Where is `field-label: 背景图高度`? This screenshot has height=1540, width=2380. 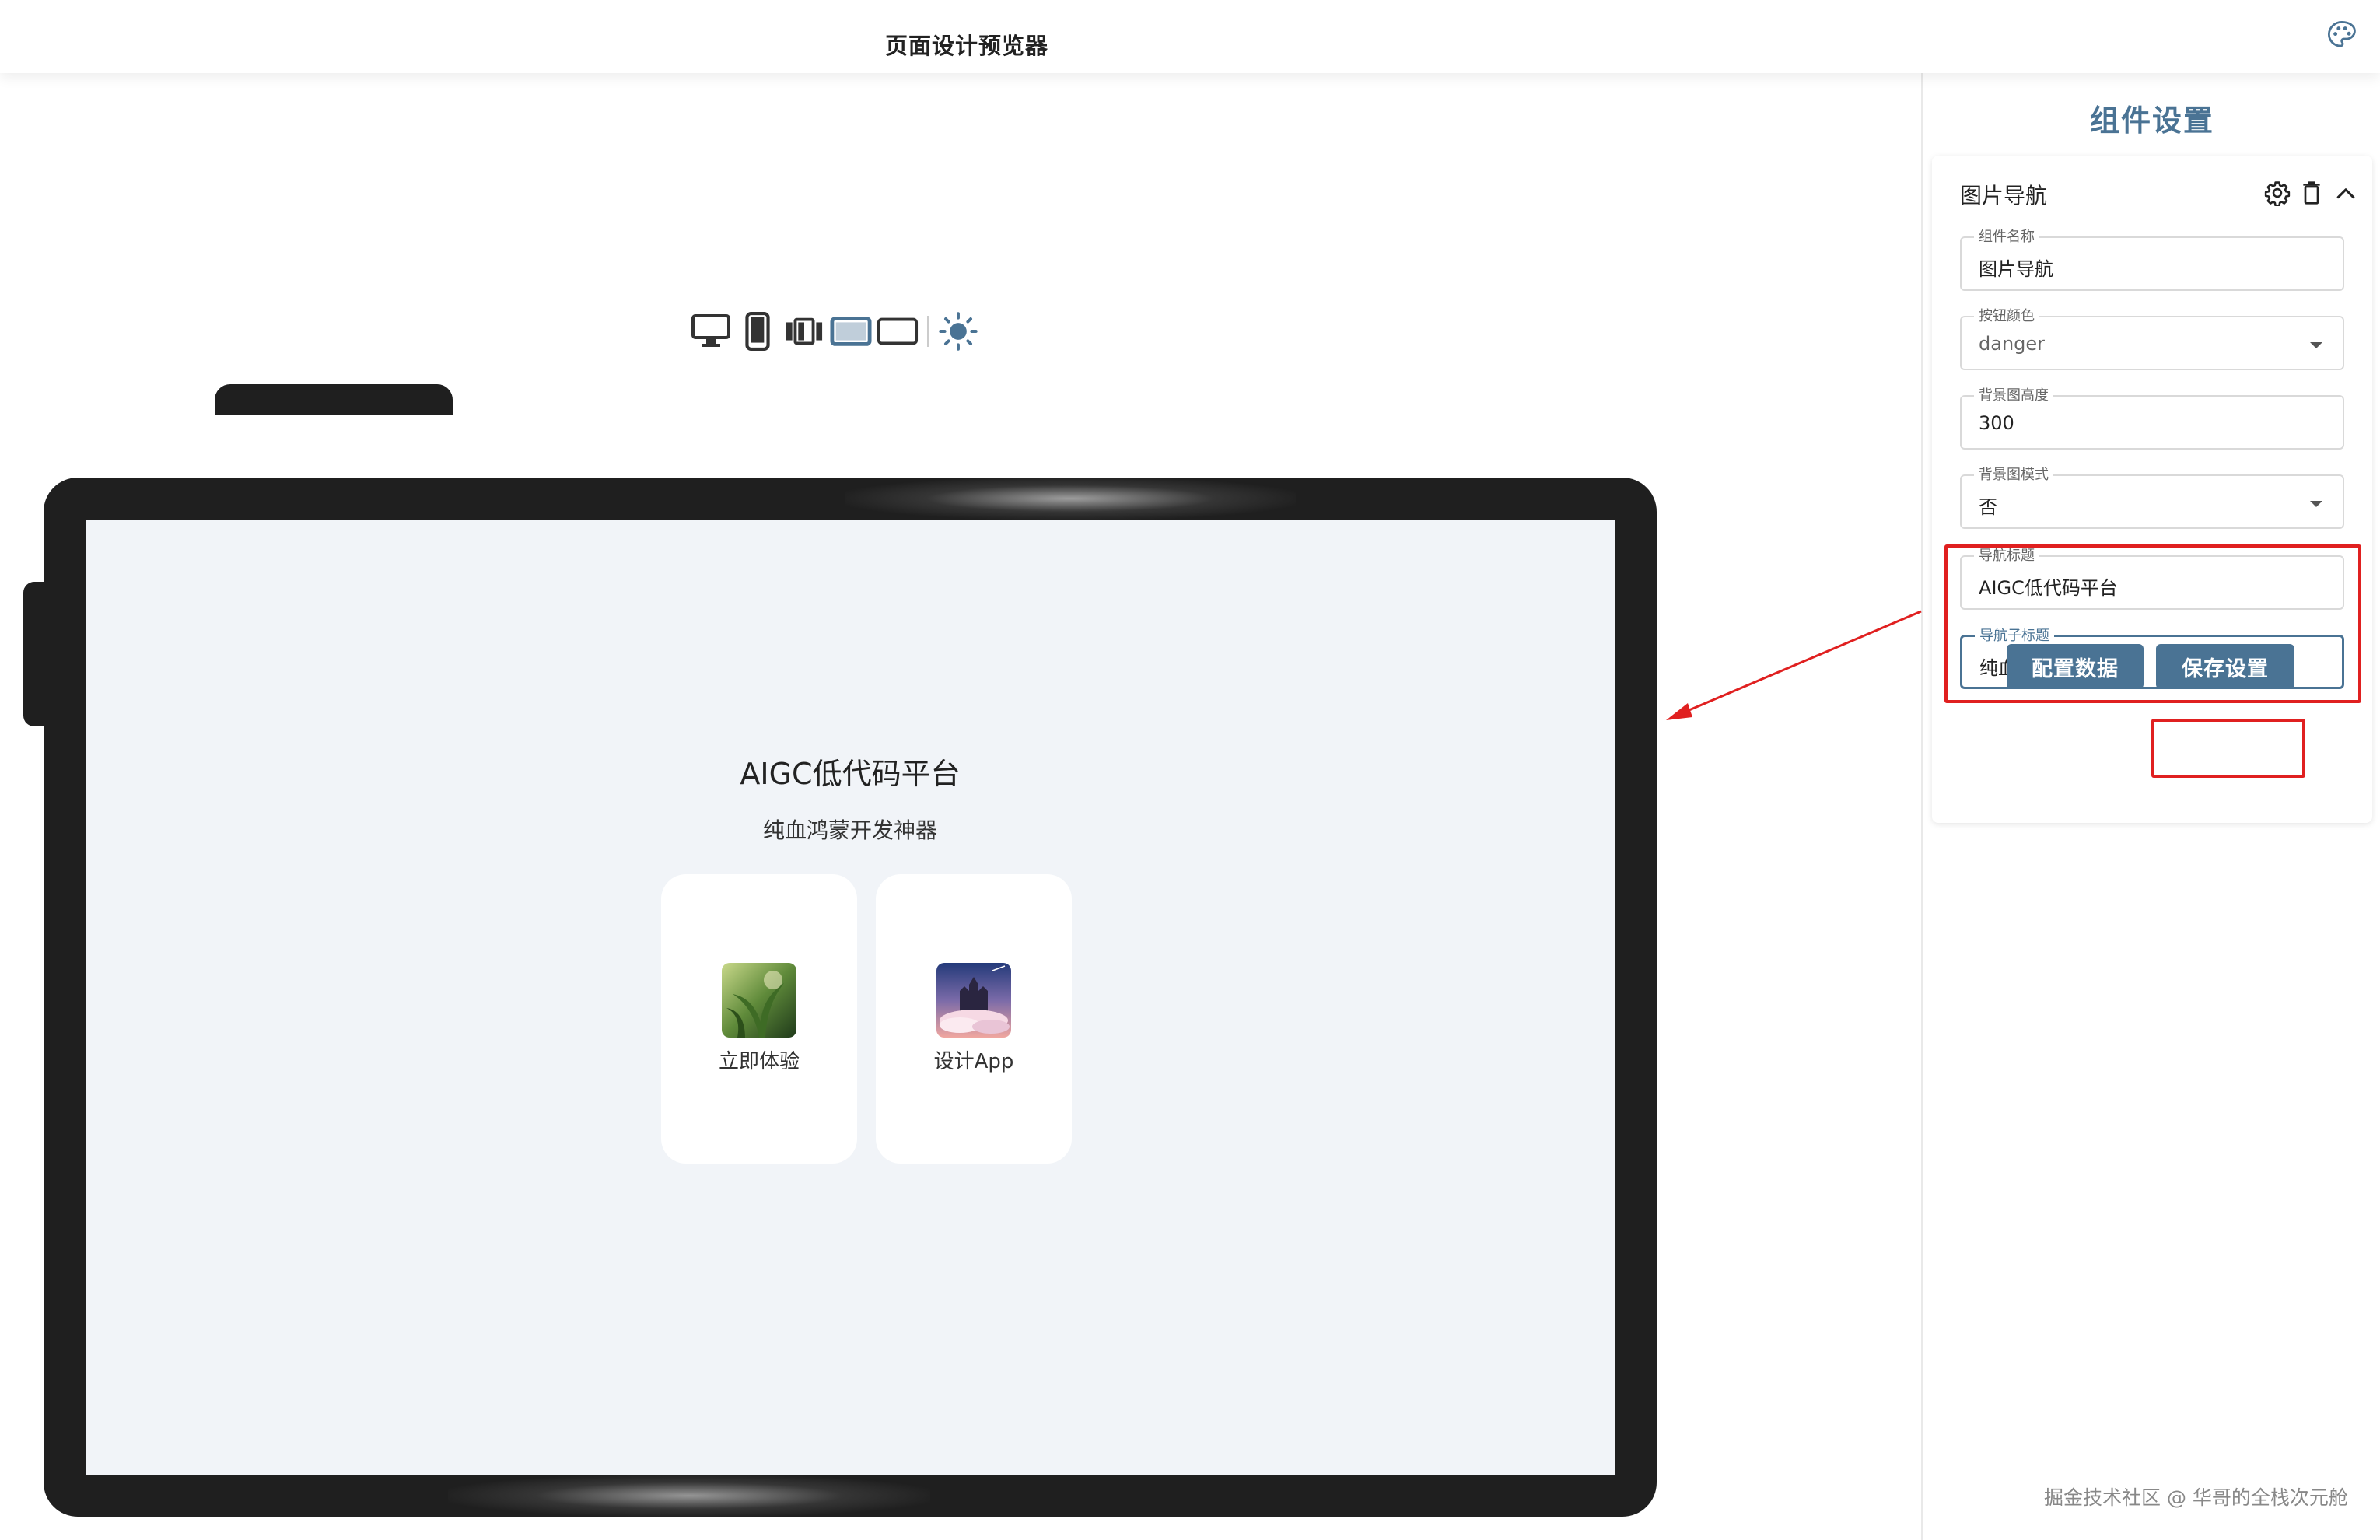
field-label: 背景图高度 is located at coordinates (2014, 396).